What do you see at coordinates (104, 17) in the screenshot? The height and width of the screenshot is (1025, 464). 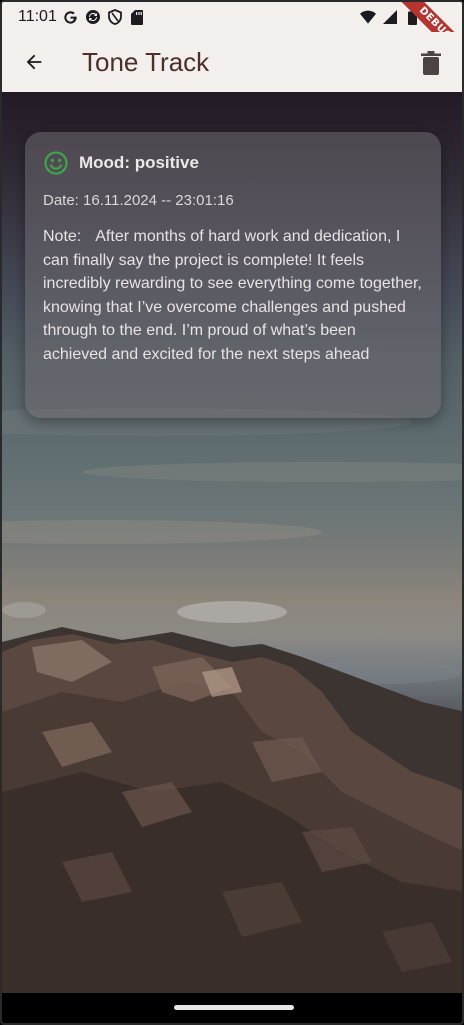 I see `status-icons-left` at bounding box center [104, 17].